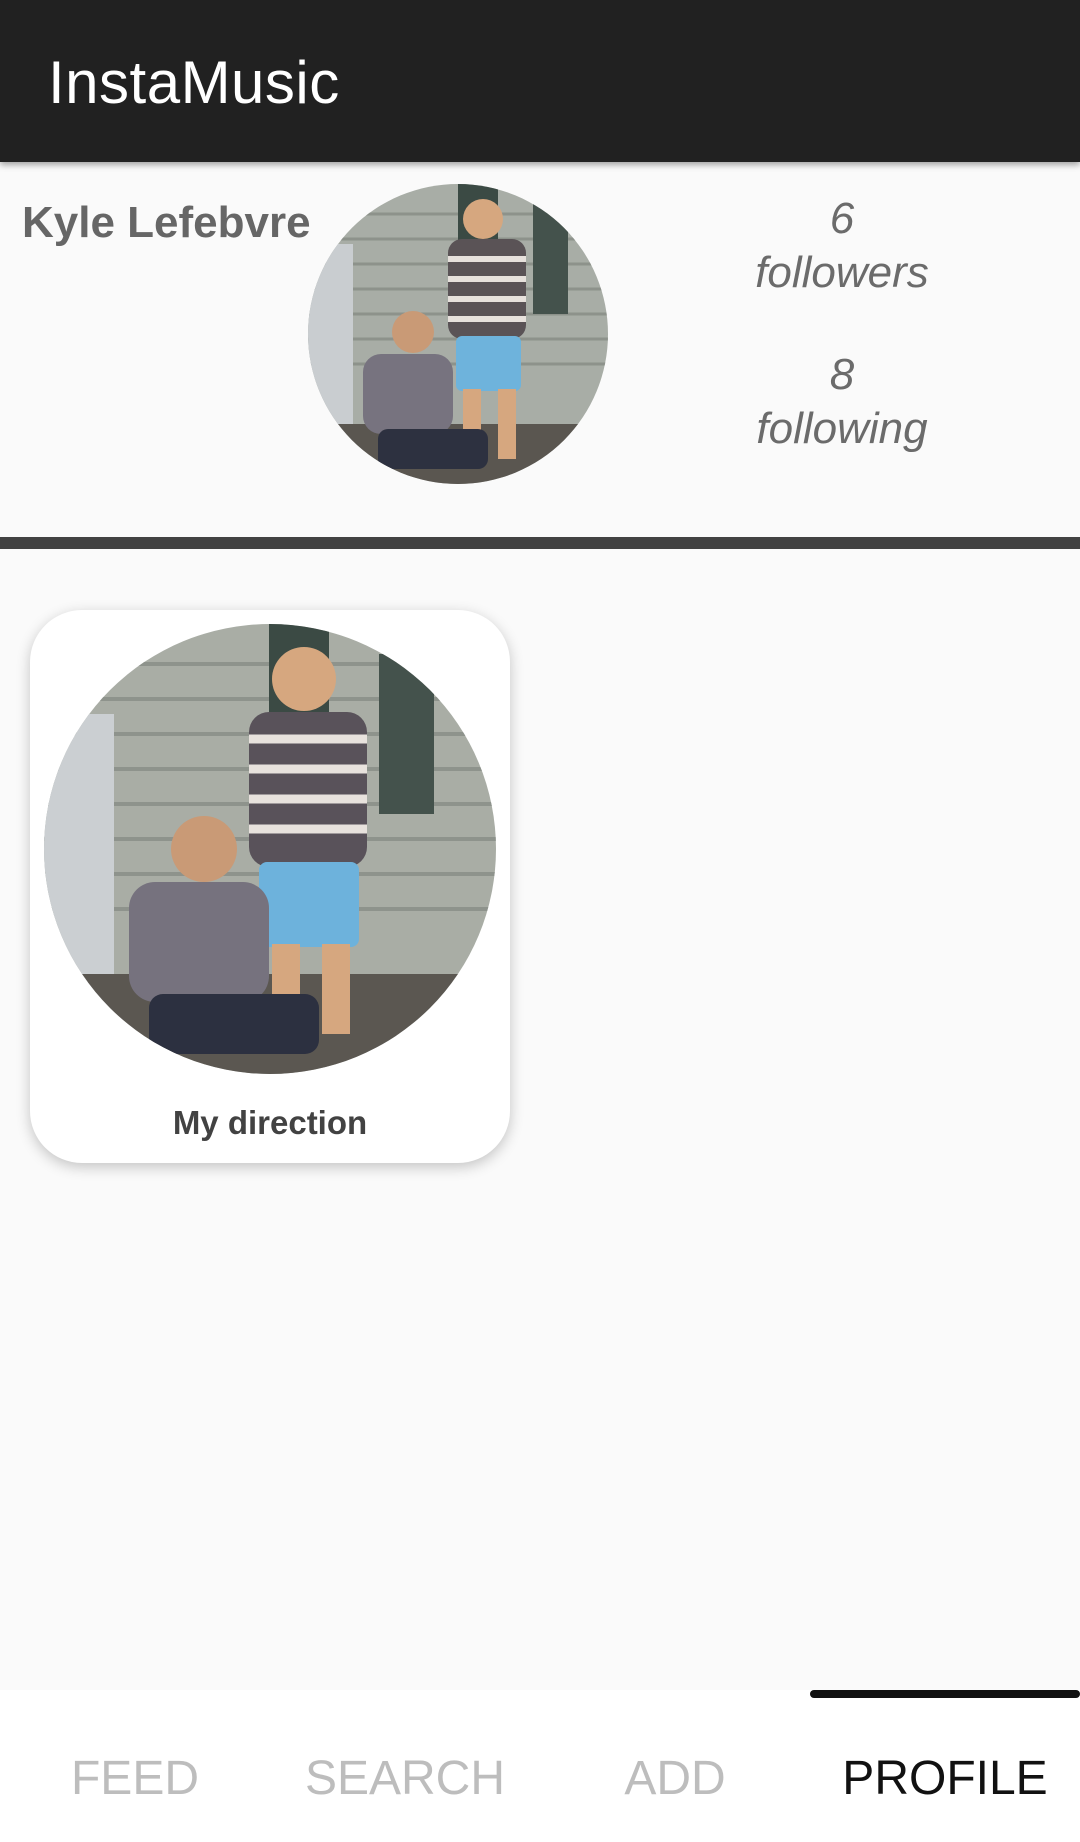 This screenshot has width=1080, height=1842. What do you see at coordinates (540, 543) in the screenshot?
I see `section-divider` at bounding box center [540, 543].